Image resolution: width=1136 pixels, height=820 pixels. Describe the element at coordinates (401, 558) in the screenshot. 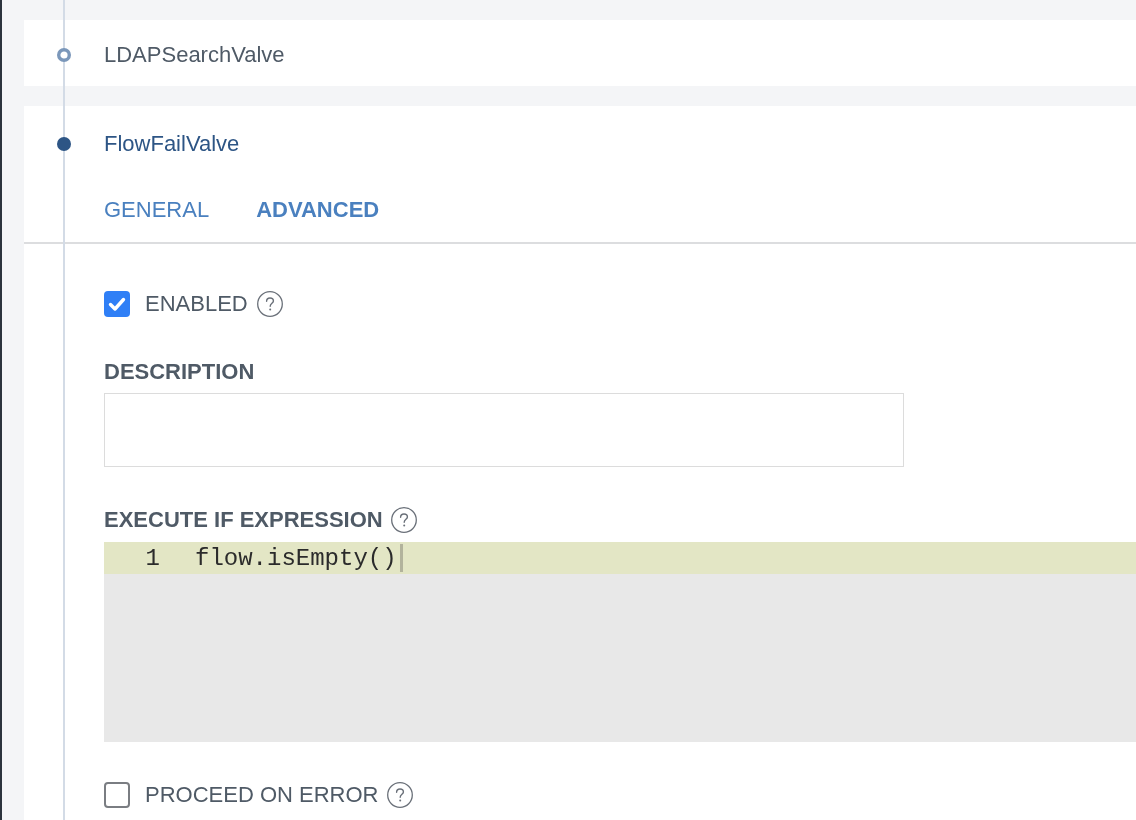

I see `text-cursor` at that location.